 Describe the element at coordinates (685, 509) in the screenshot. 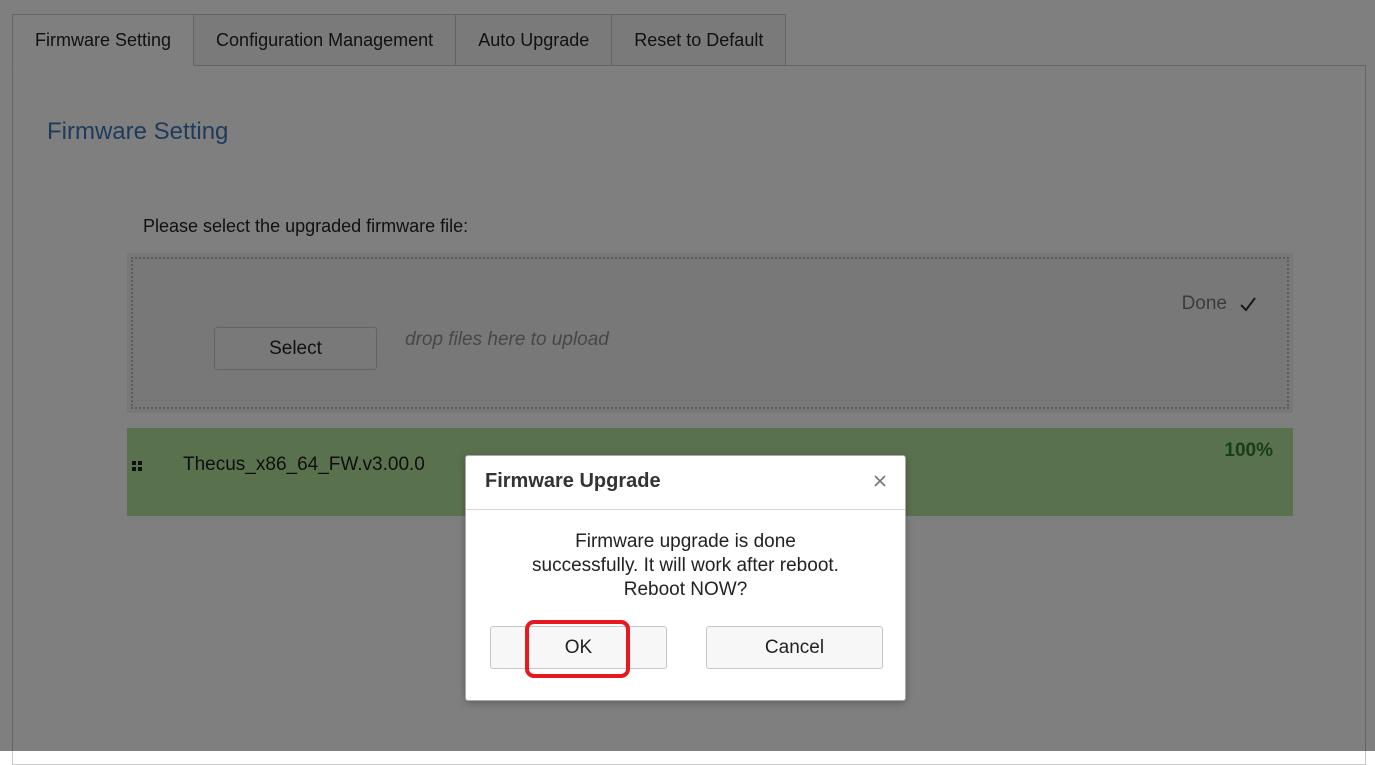

I see `dialog-divider` at that location.